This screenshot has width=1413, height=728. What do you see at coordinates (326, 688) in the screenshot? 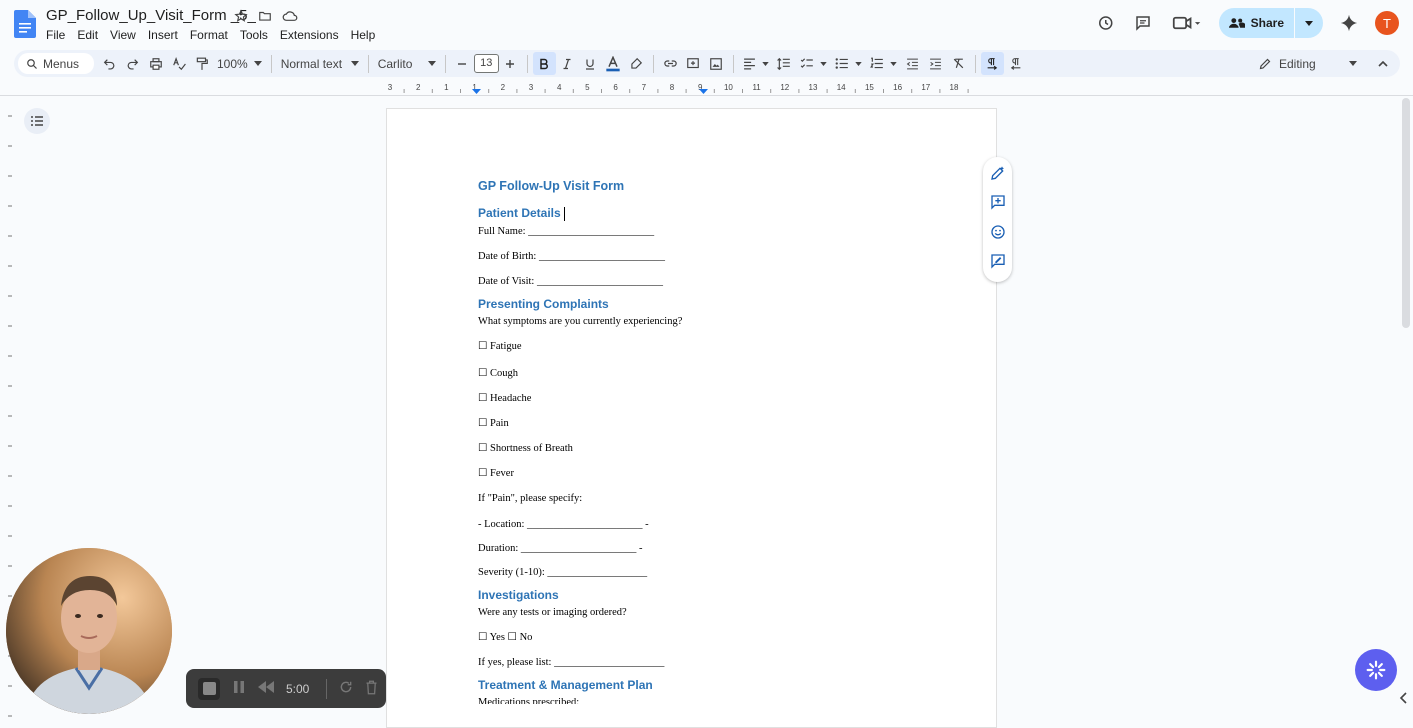
I see `recorder-divider` at bounding box center [326, 688].